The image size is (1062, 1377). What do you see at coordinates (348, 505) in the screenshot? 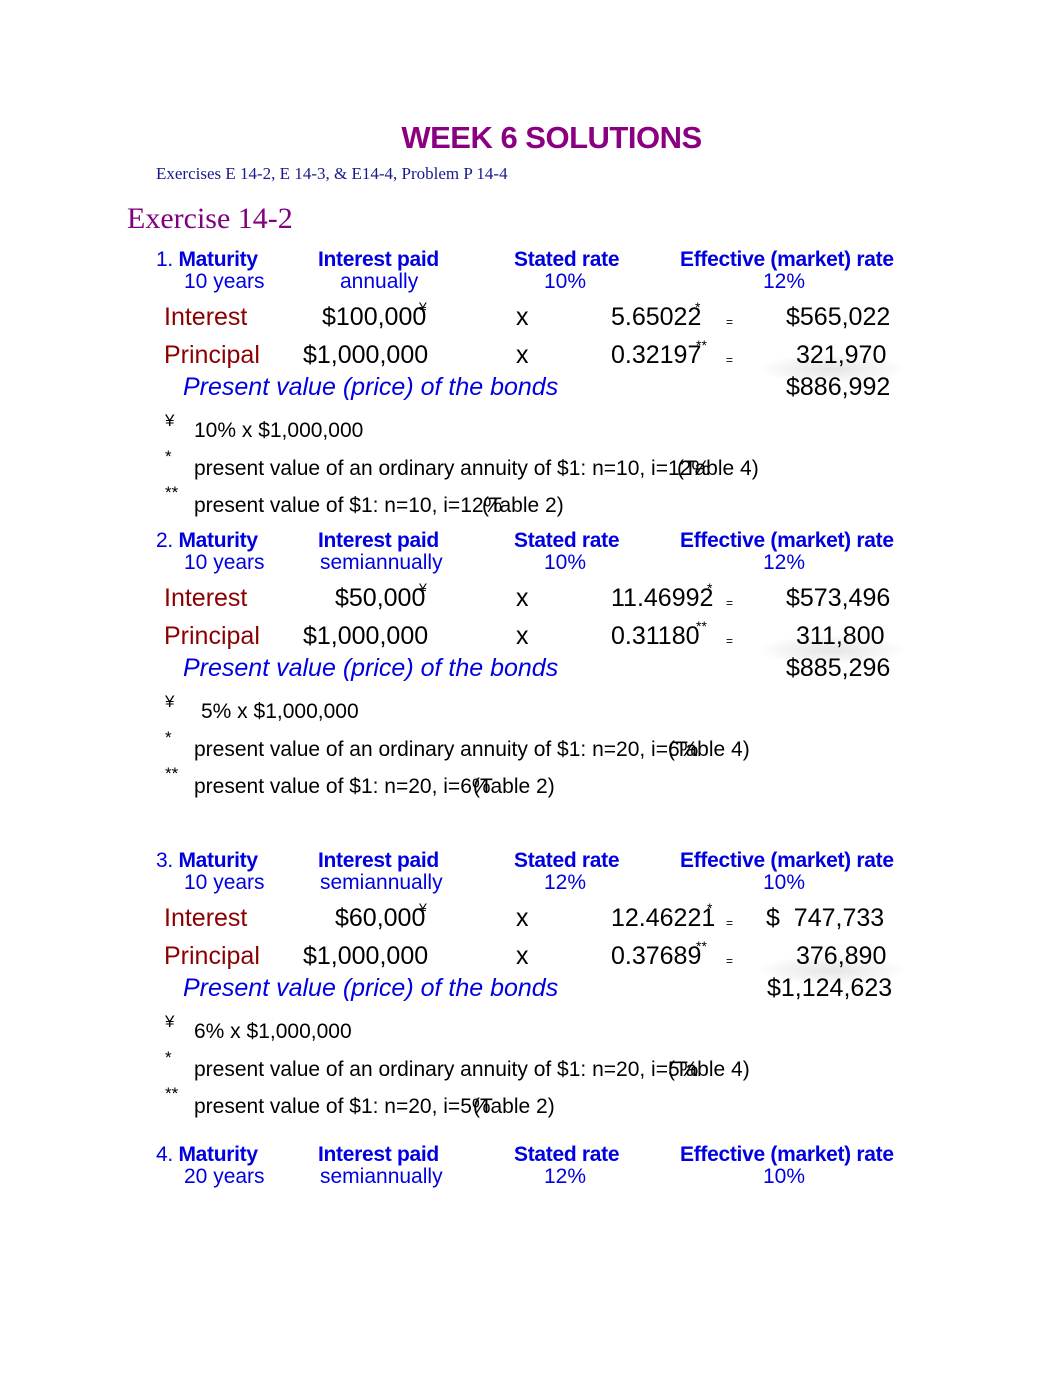
I see `double-star-footnote: present value of $1: n=10, i=12%` at bounding box center [348, 505].